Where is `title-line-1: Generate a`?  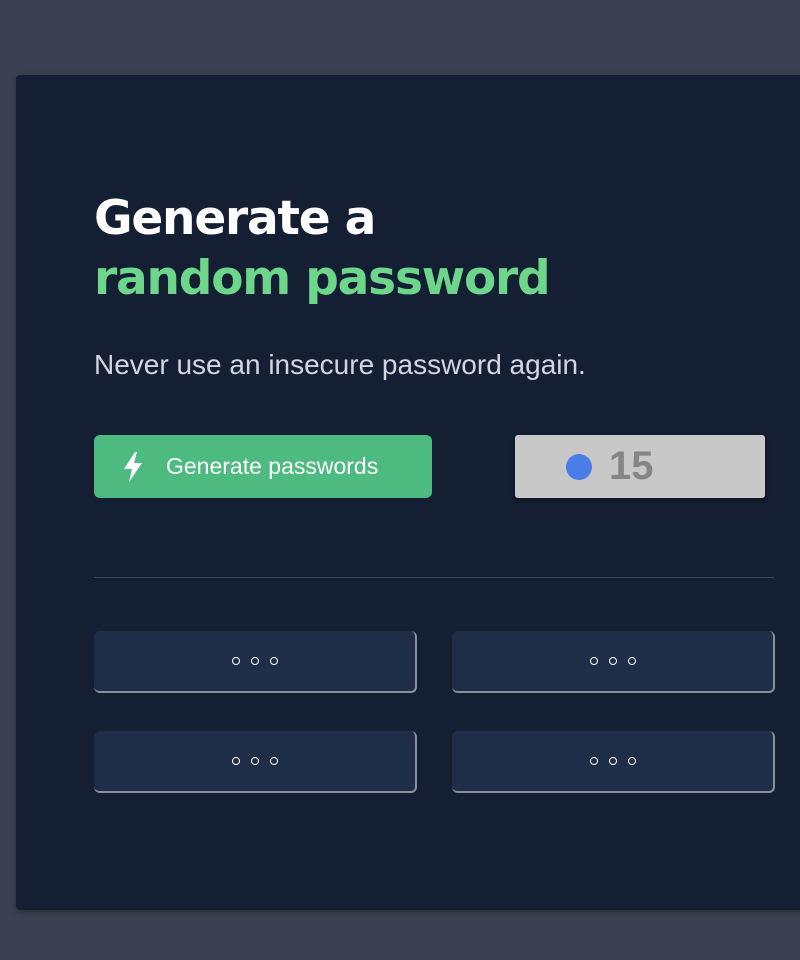
title-line-1: Generate a is located at coordinates (235, 218).